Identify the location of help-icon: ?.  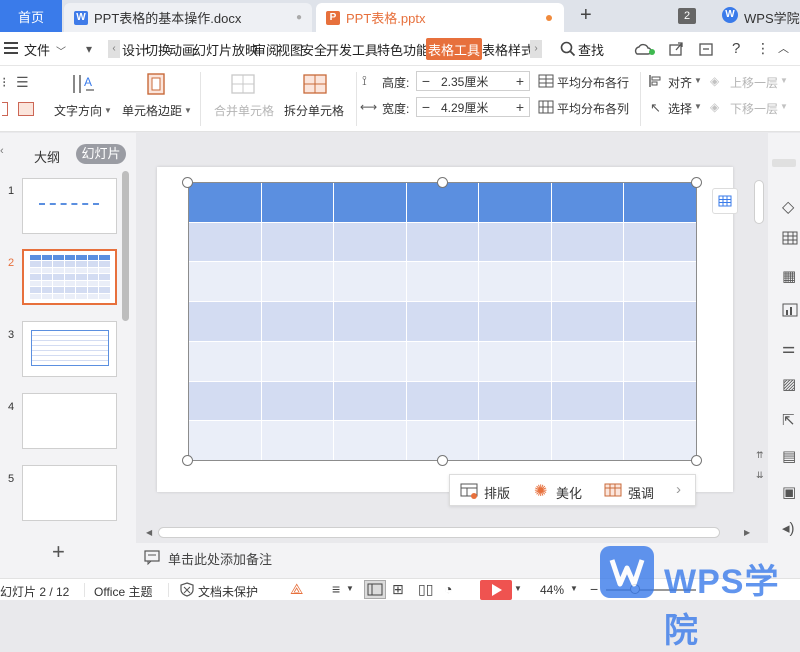
(736, 48).